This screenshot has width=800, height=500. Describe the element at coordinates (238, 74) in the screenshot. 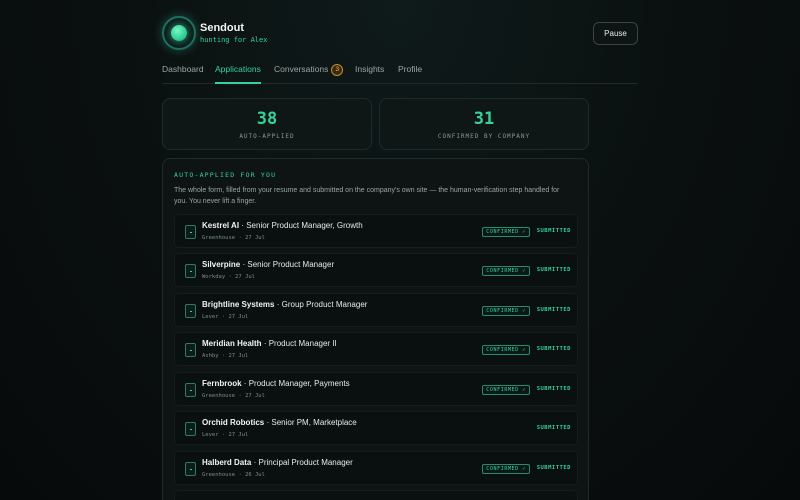

I see `tab-applications: Applications` at that location.